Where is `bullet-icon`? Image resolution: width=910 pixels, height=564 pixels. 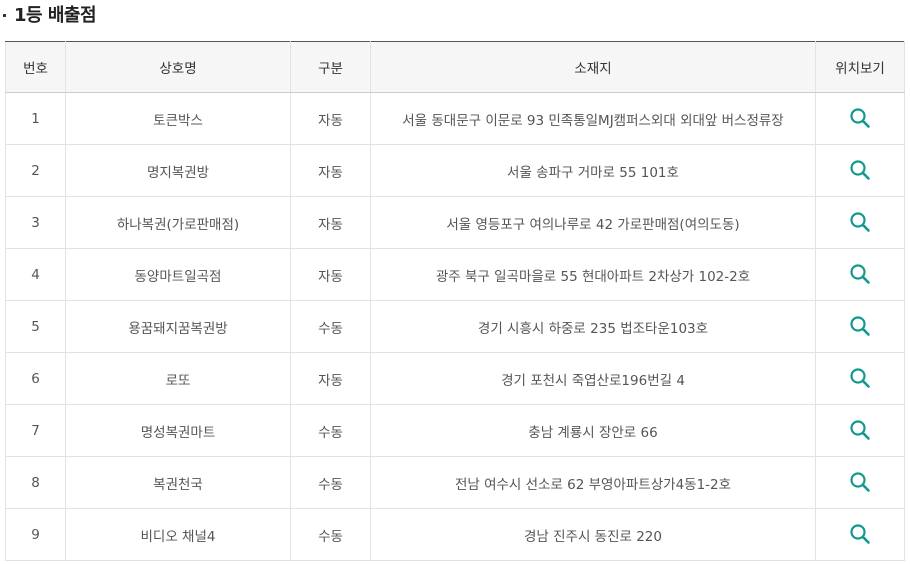 bullet-icon is located at coordinates (4, 15).